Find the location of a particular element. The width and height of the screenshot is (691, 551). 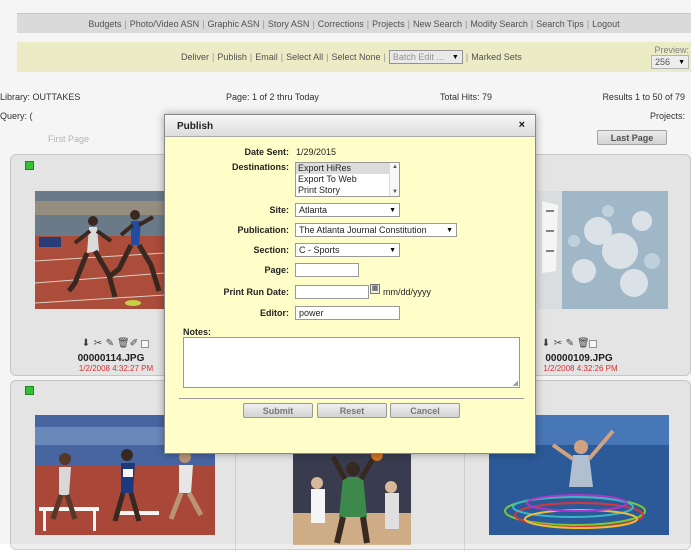

calendar-icon: ▦ is located at coordinates (375, 289).